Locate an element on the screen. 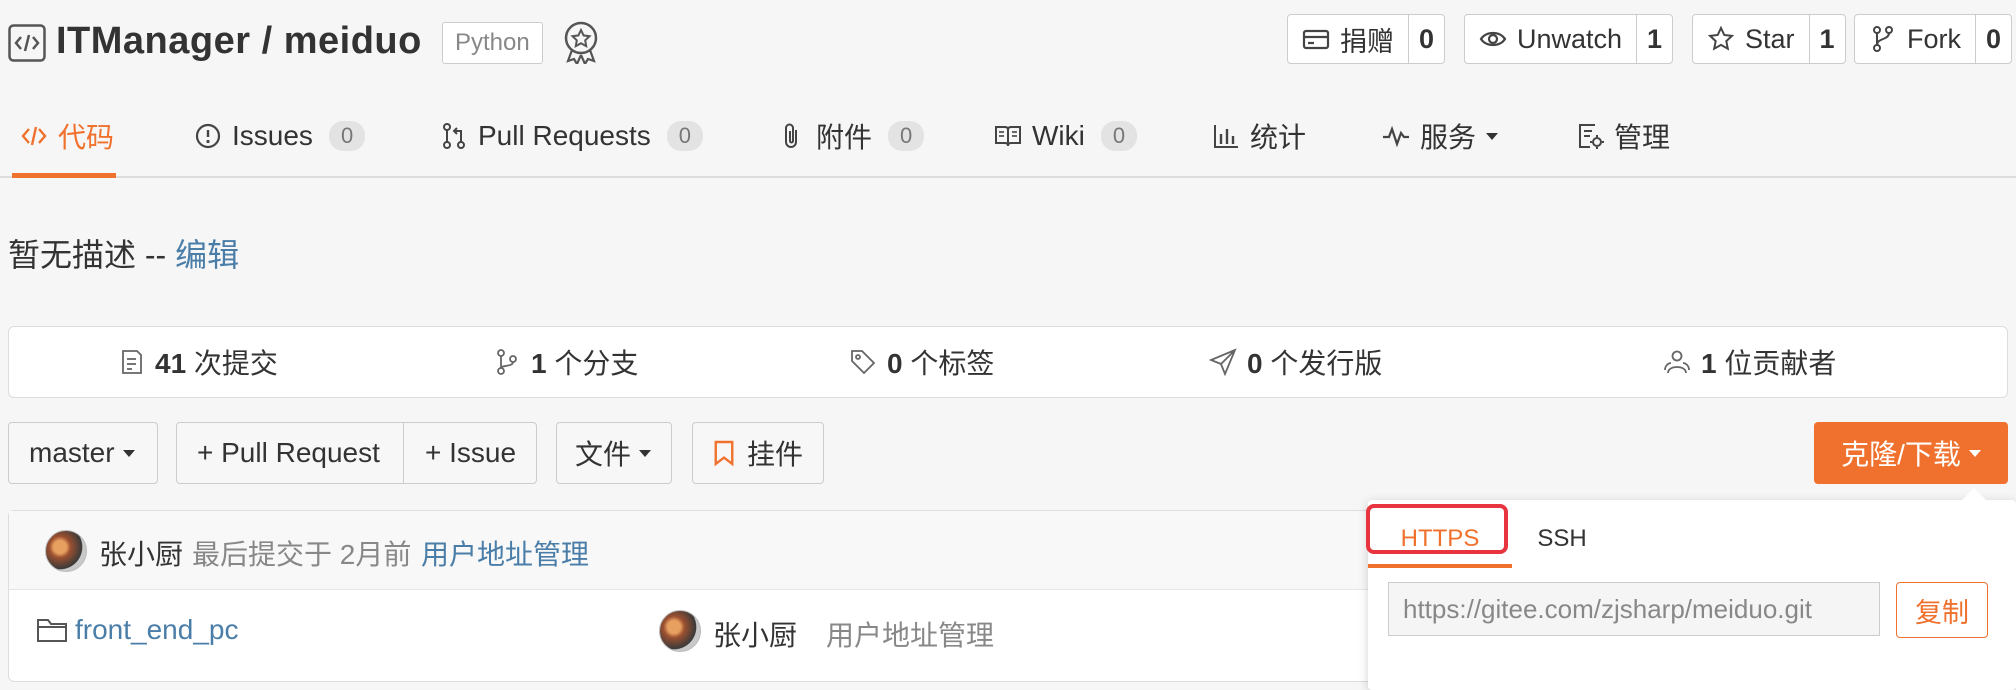 The height and width of the screenshot is (690, 2016). unwatch-label: Unwatch is located at coordinates (1570, 38).